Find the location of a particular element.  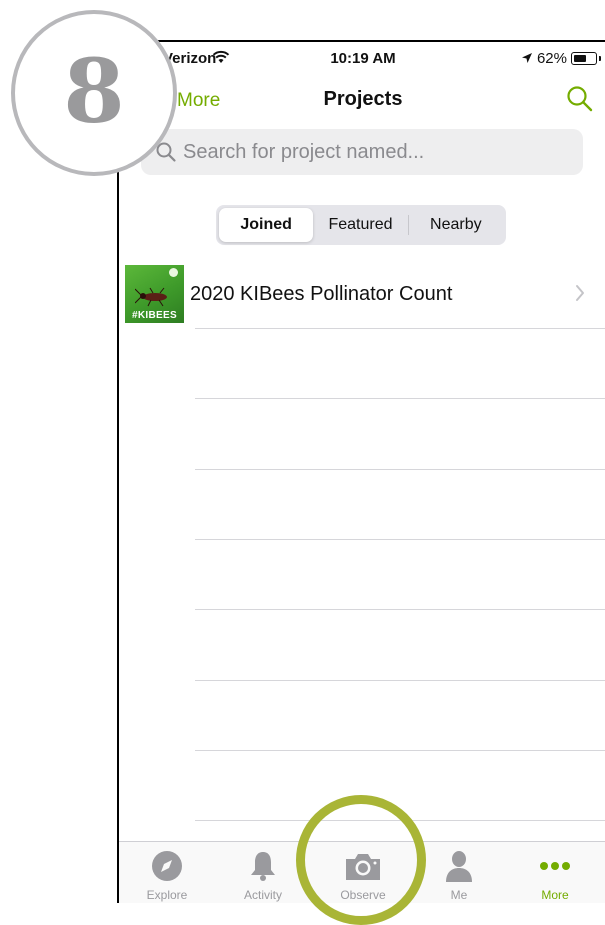

tab-observe: Observe is located at coordinates (363, 872).